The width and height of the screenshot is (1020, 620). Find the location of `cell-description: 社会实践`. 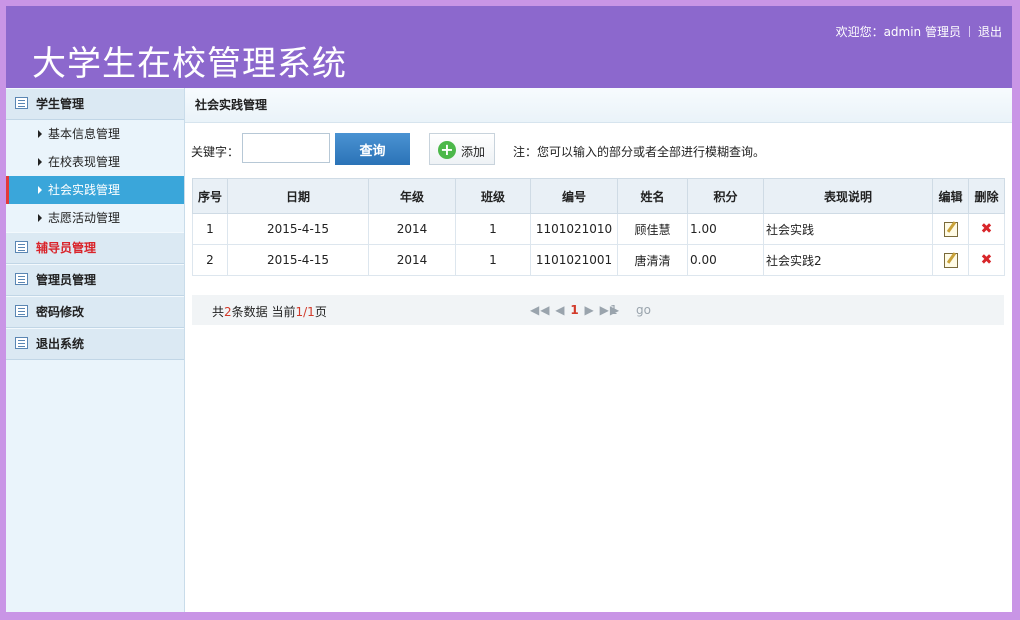

cell-description: 社会实践 is located at coordinates (848, 229).